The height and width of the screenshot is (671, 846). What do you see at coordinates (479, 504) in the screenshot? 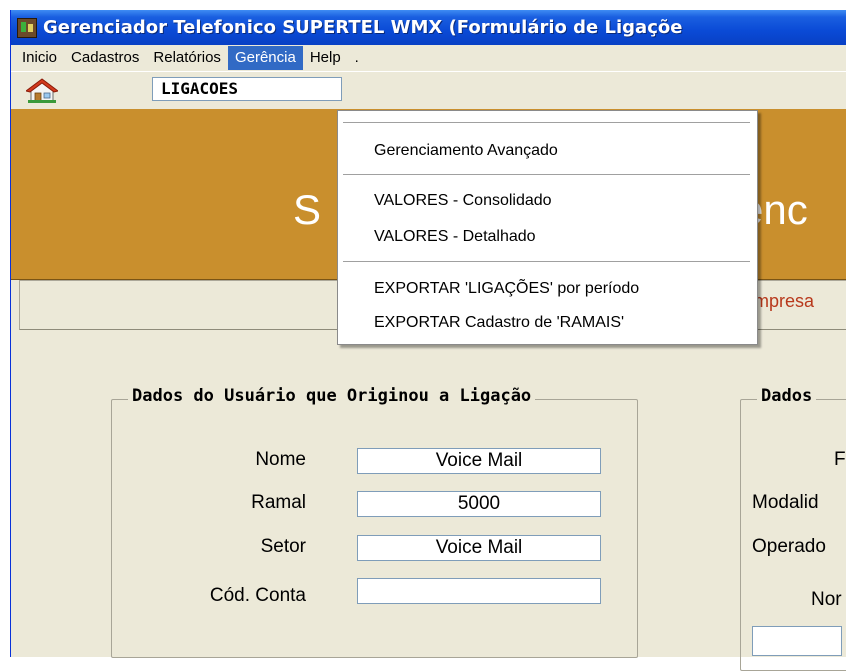
I see `ramal-field: 5000` at bounding box center [479, 504].